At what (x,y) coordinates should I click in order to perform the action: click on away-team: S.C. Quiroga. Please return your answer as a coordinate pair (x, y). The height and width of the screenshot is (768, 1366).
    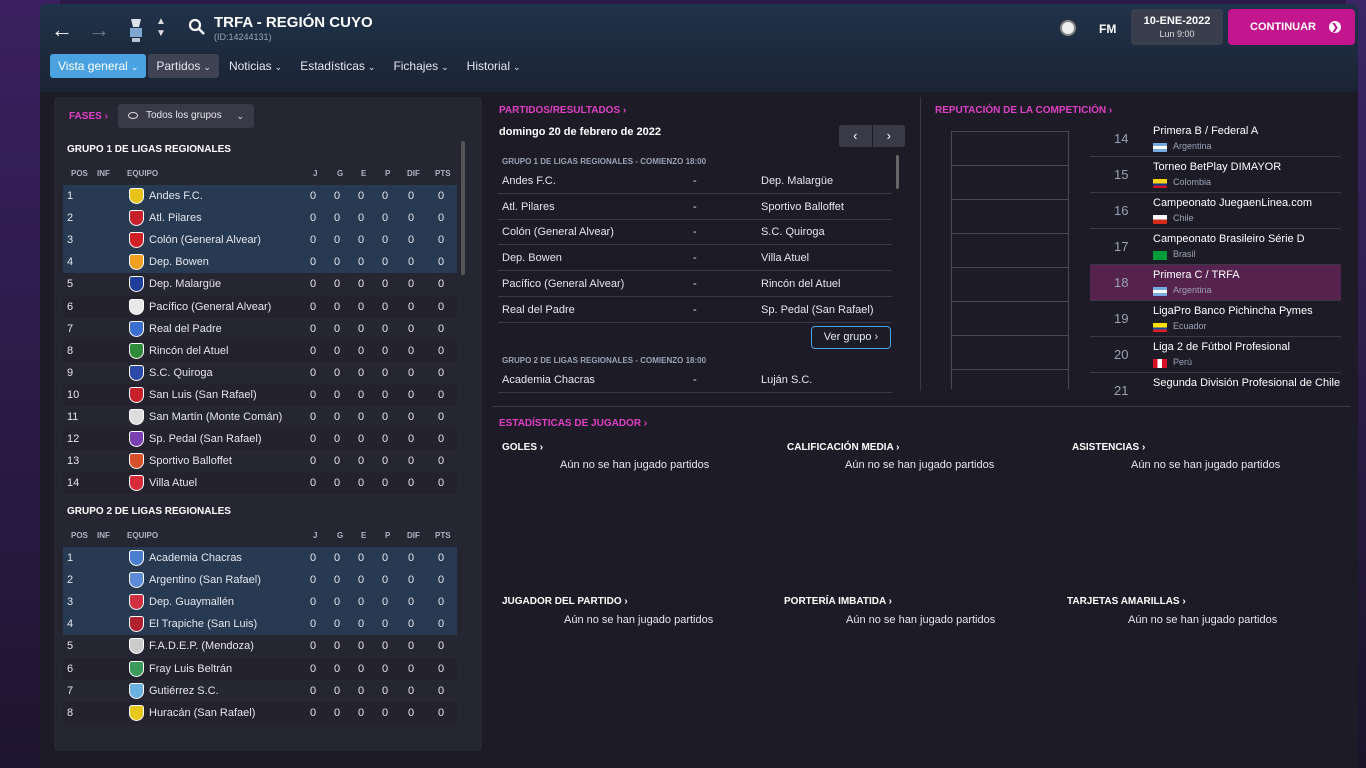
    Looking at the image, I should click on (793, 232).